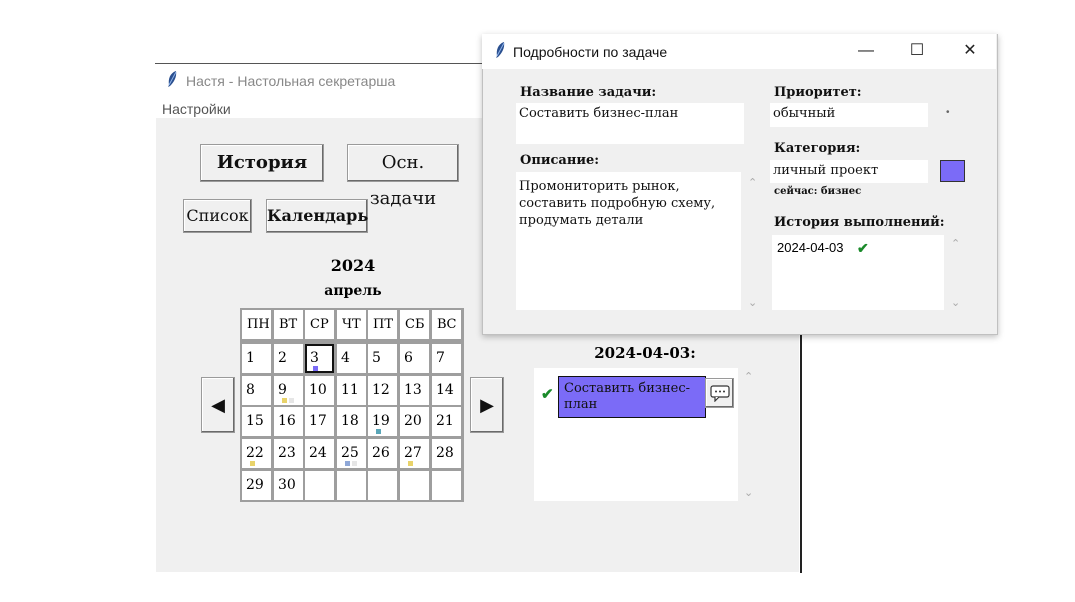 The width and height of the screenshot is (1075, 602). What do you see at coordinates (256, 453) in the screenshot?
I see `calendar-day: 22` at bounding box center [256, 453].